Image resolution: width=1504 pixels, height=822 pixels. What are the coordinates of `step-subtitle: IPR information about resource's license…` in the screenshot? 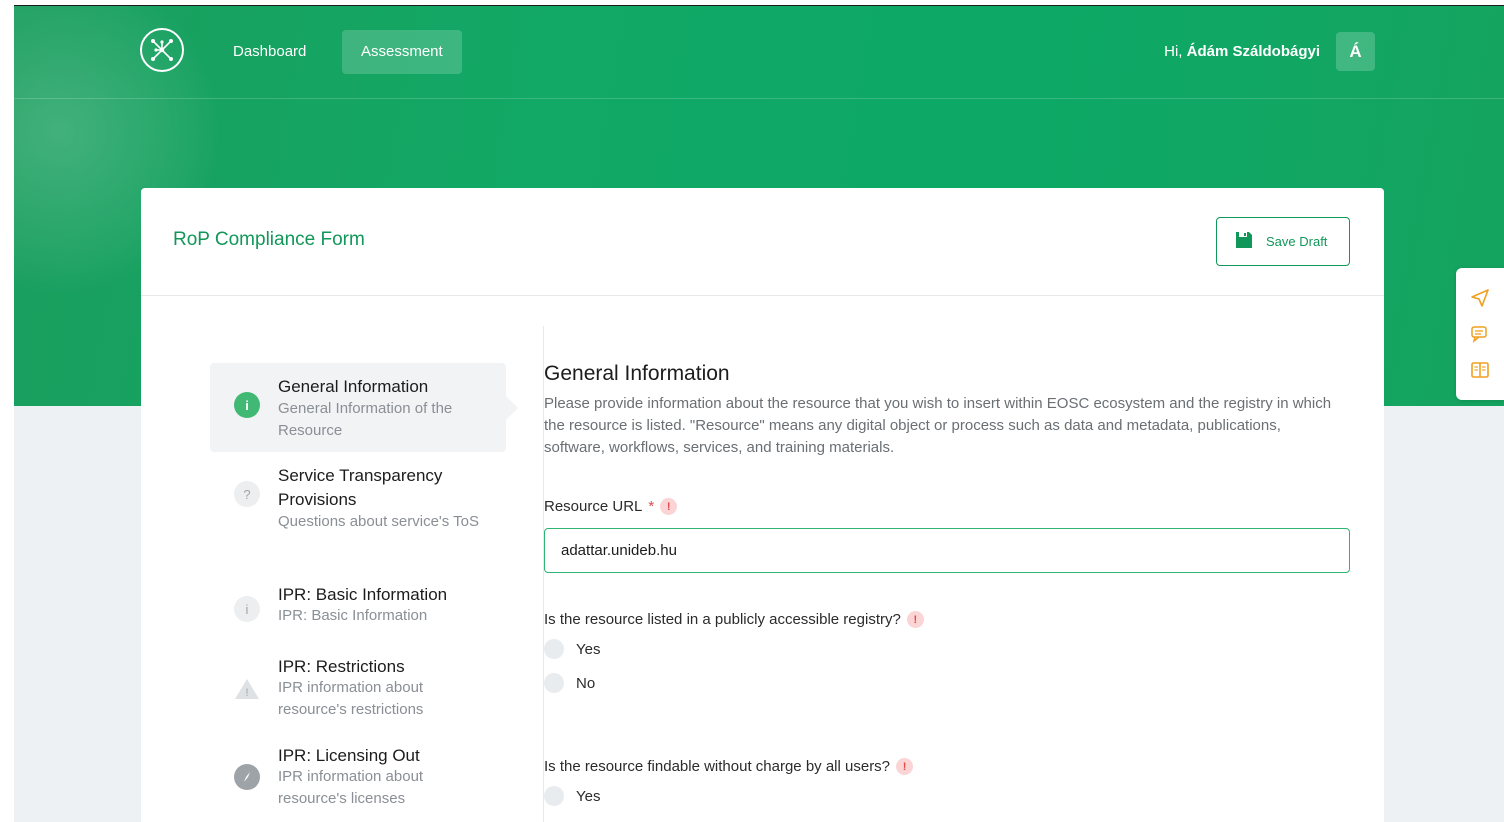 It's located at (351, 787).